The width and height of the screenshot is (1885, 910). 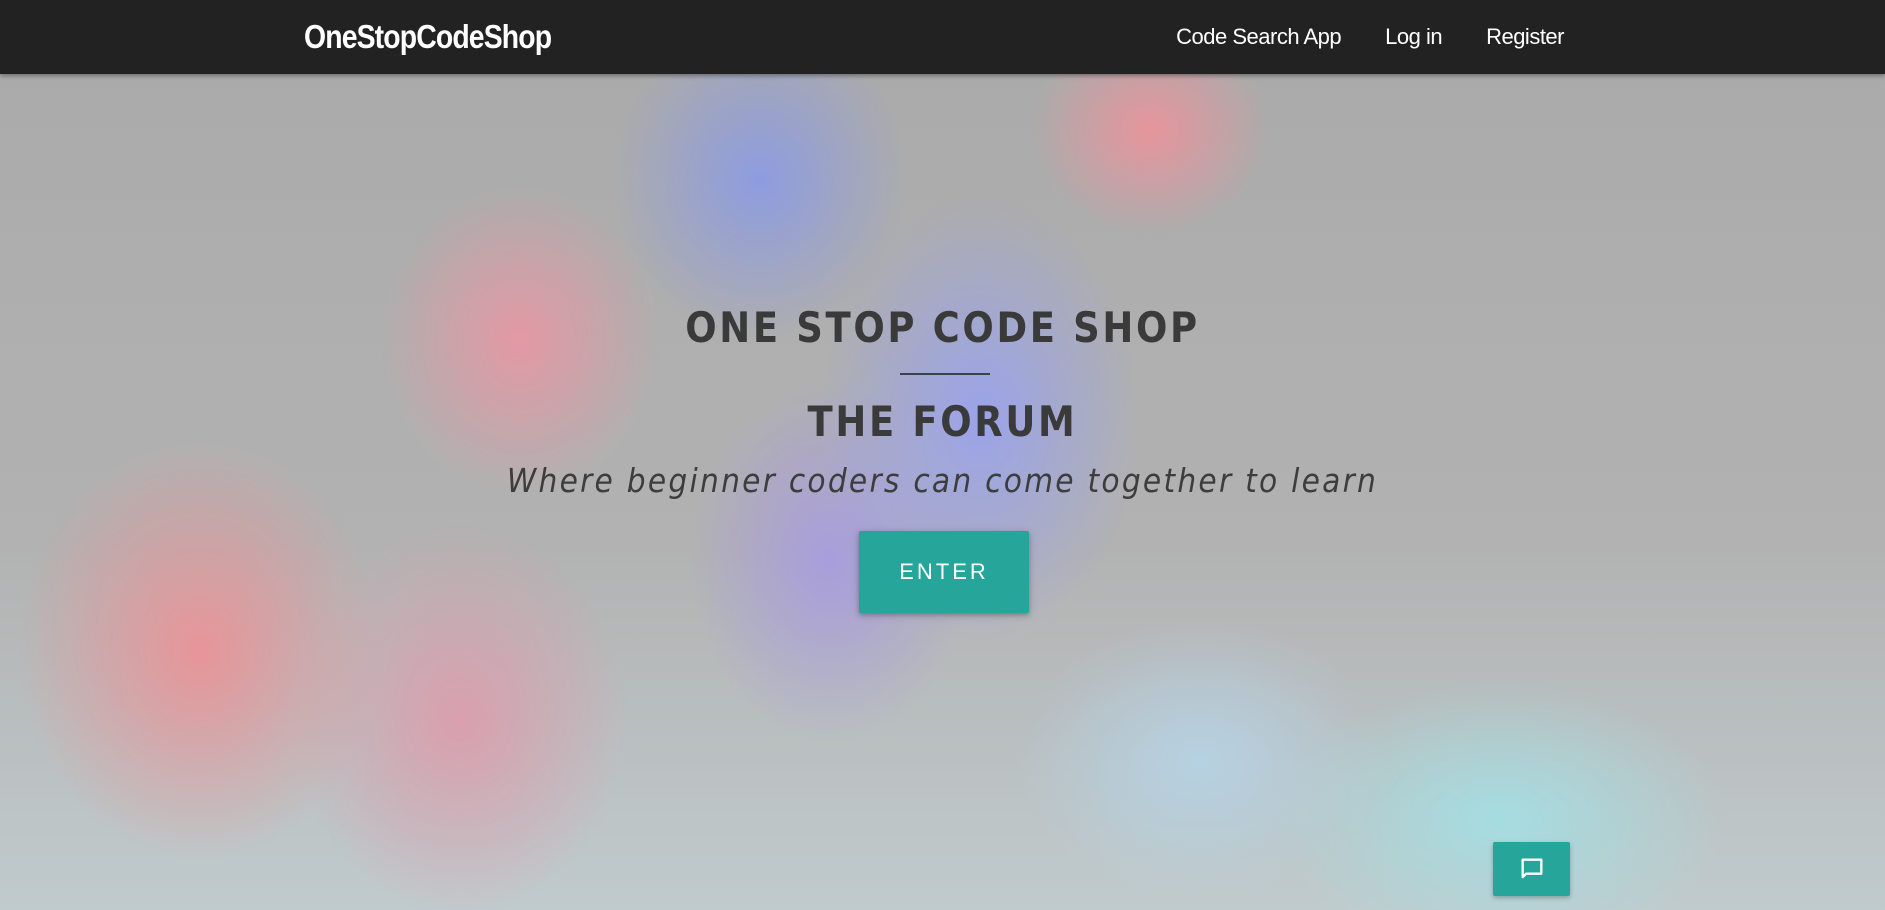 I want to click on hero-subtitle: THE FORUM, so click(x=942, y=421).